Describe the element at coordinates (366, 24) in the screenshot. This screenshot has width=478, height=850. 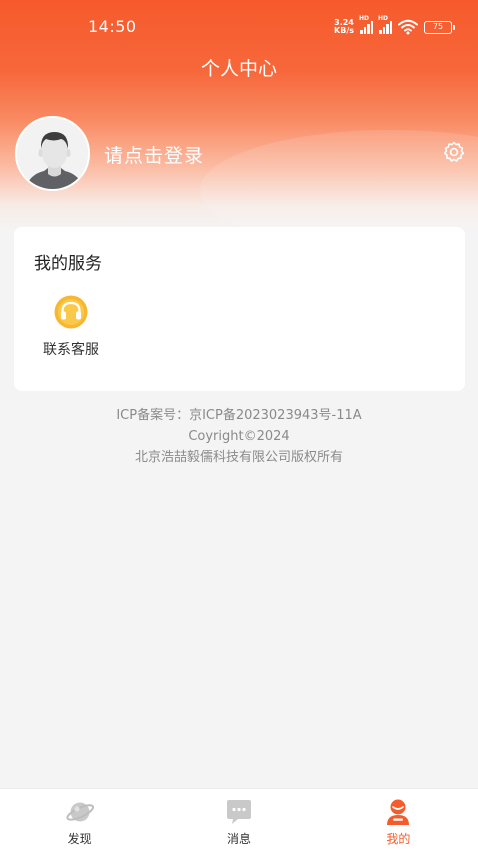
I see `signal-icon: HD` at that location.